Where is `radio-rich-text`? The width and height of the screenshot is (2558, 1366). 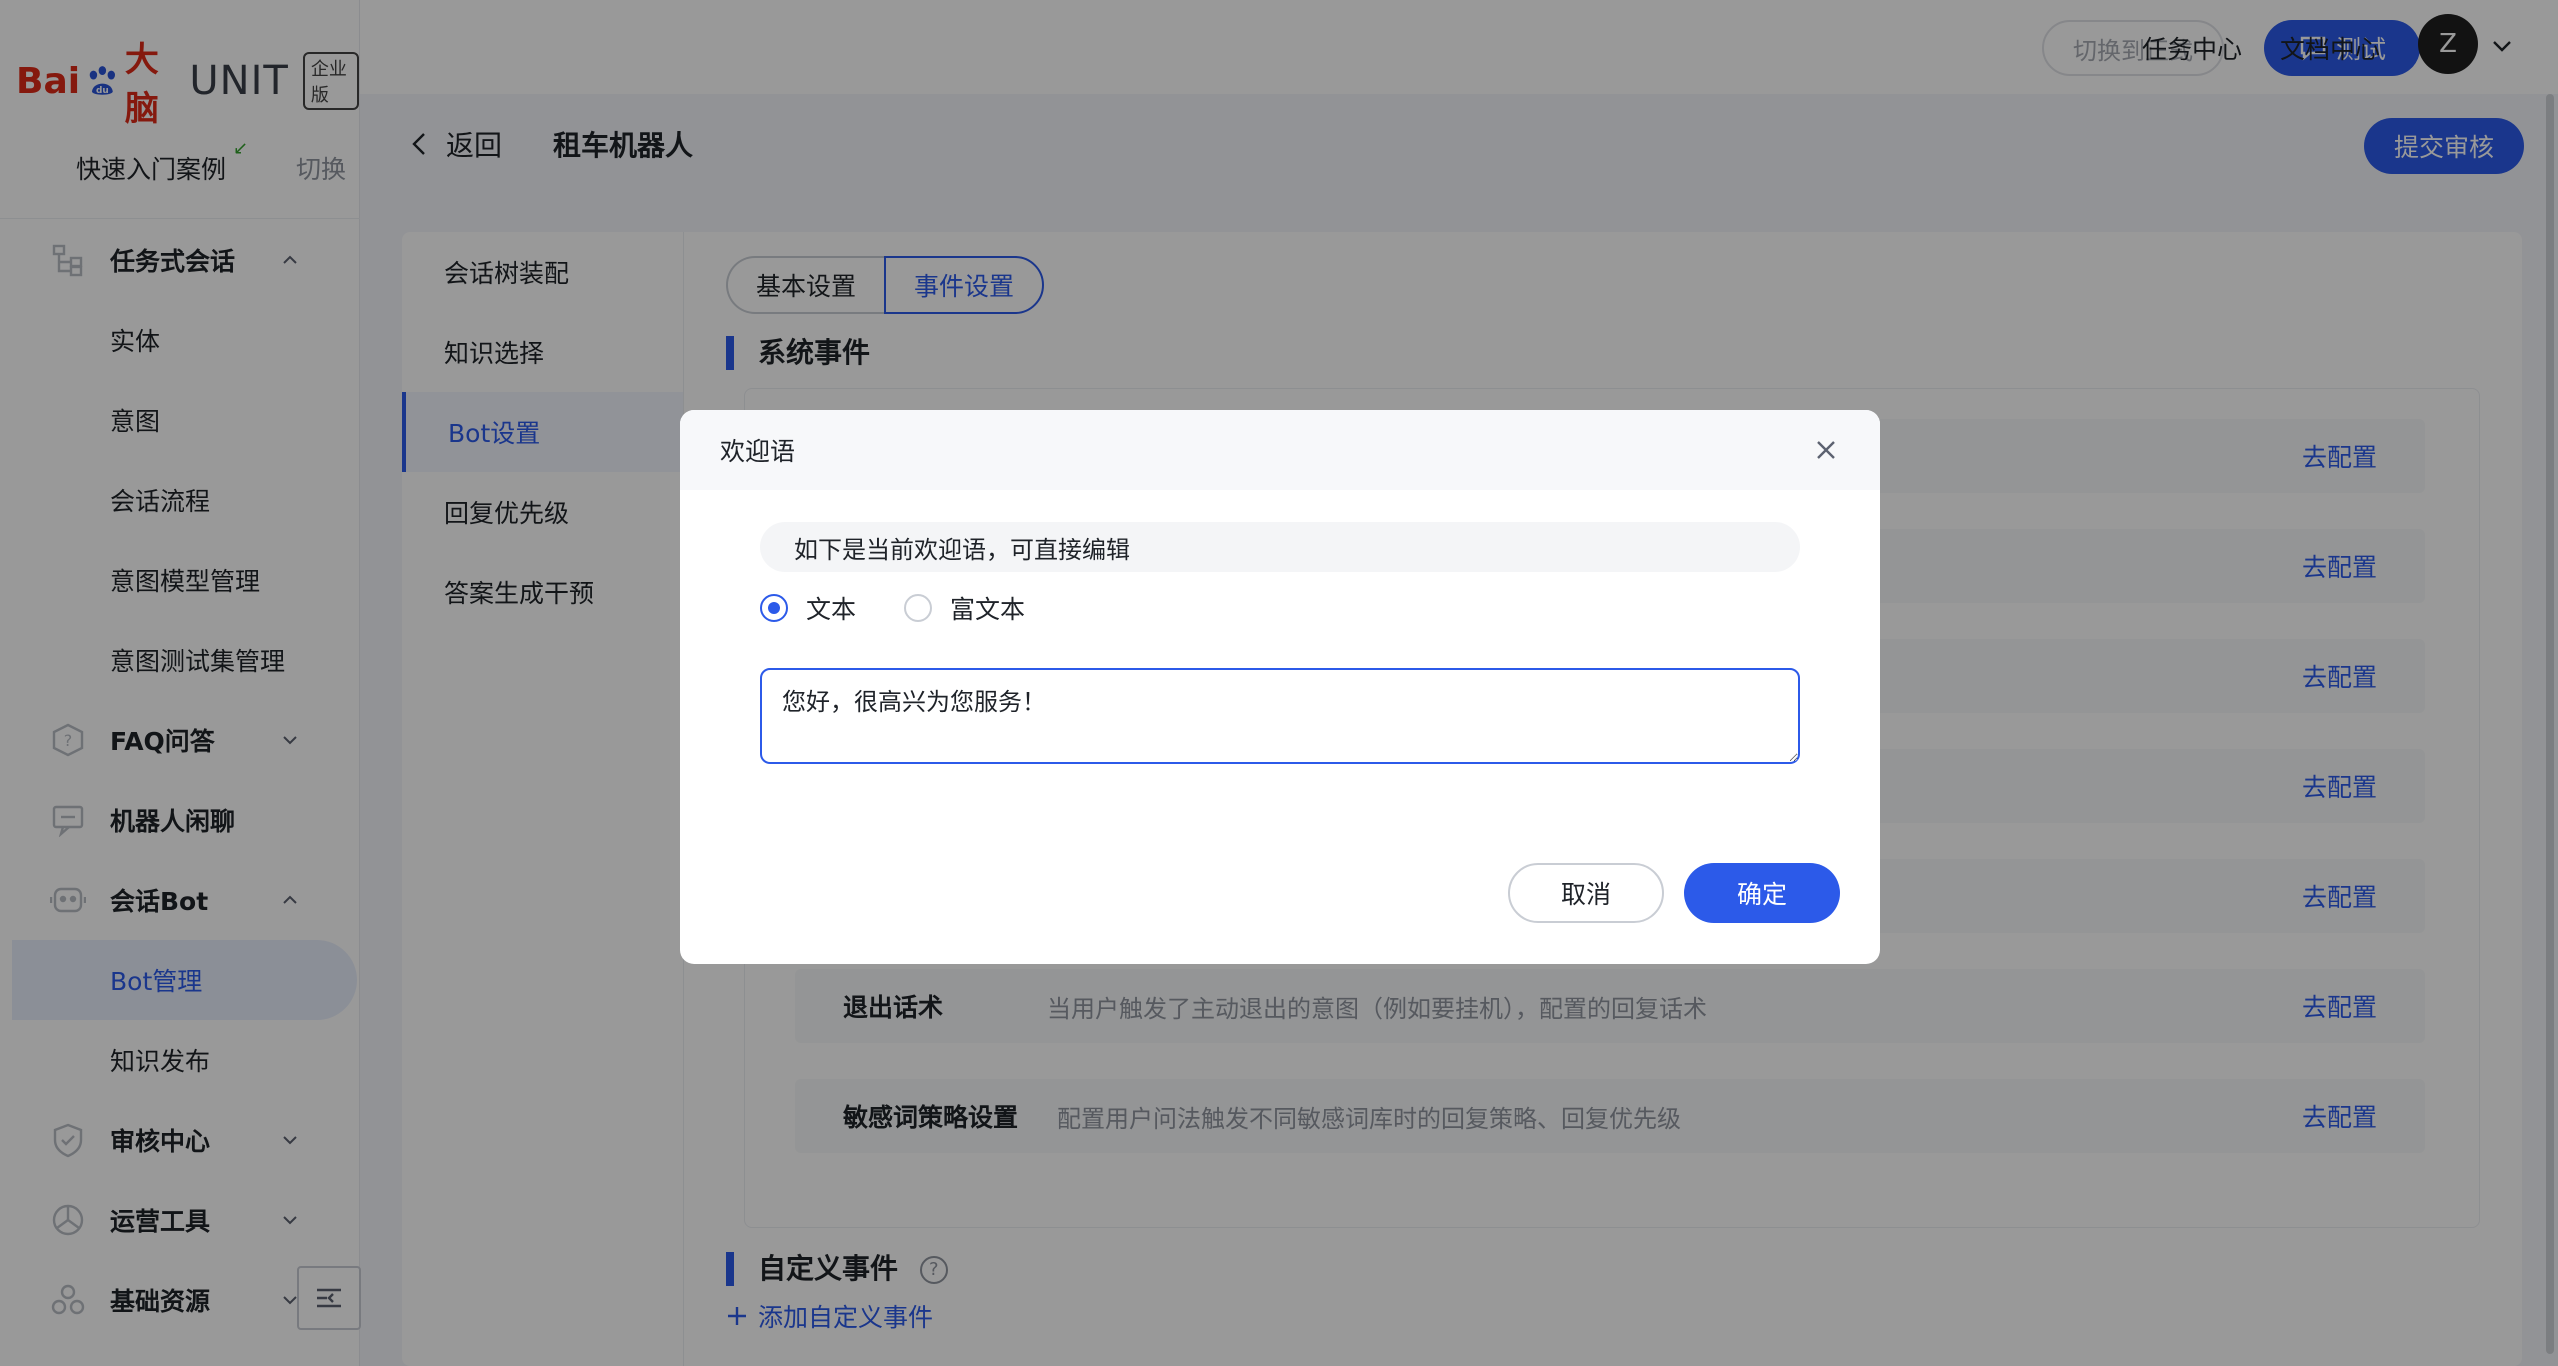 radio-rich-text is located at coordinates (918, 608).